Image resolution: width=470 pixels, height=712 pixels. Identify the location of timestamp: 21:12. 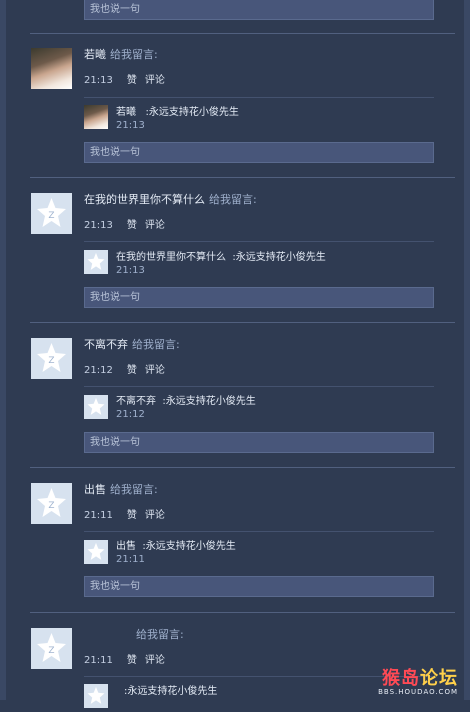
(98, 370).